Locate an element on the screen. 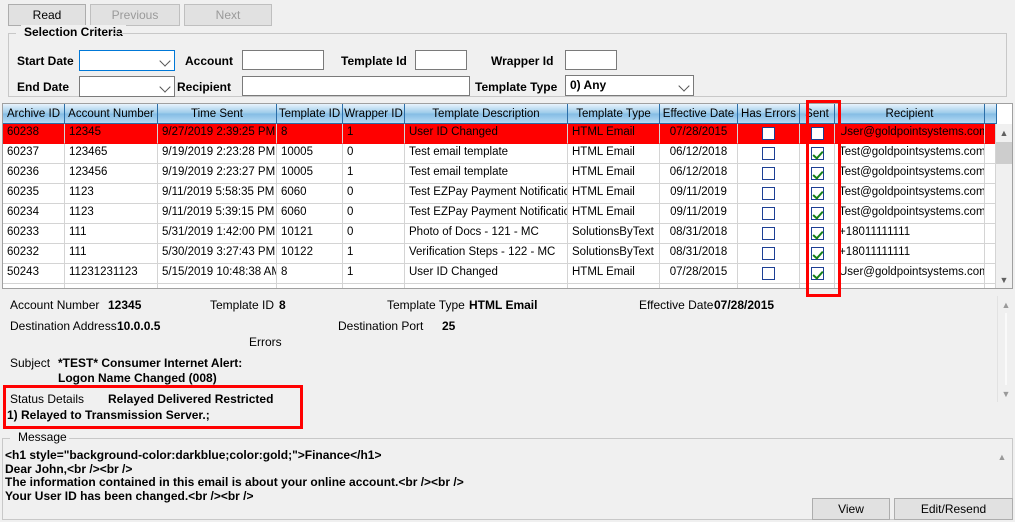  table-cell: 60232 is located at coordinates (34, 254).